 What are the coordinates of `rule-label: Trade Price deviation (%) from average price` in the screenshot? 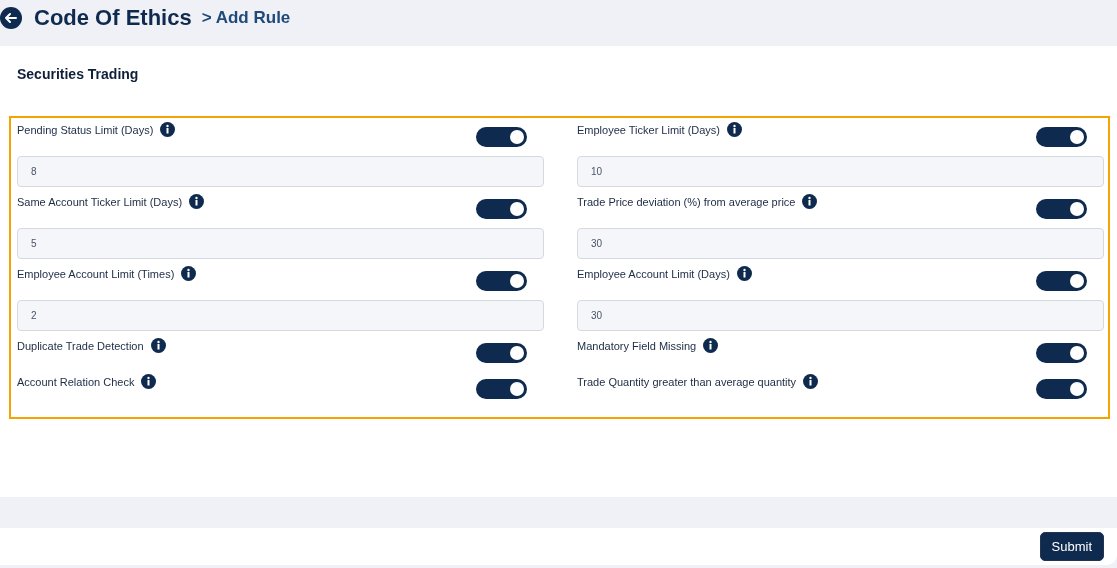 It's located at (686, 201).